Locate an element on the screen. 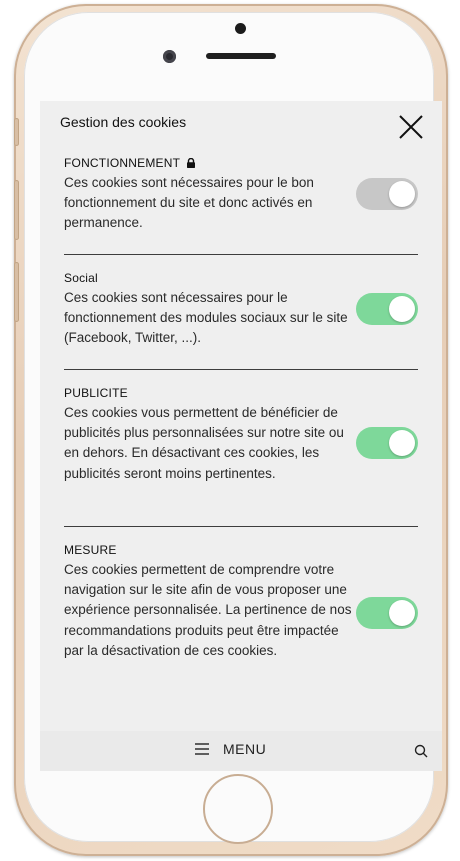  side-button-mute is located at coordinates (16, 132).